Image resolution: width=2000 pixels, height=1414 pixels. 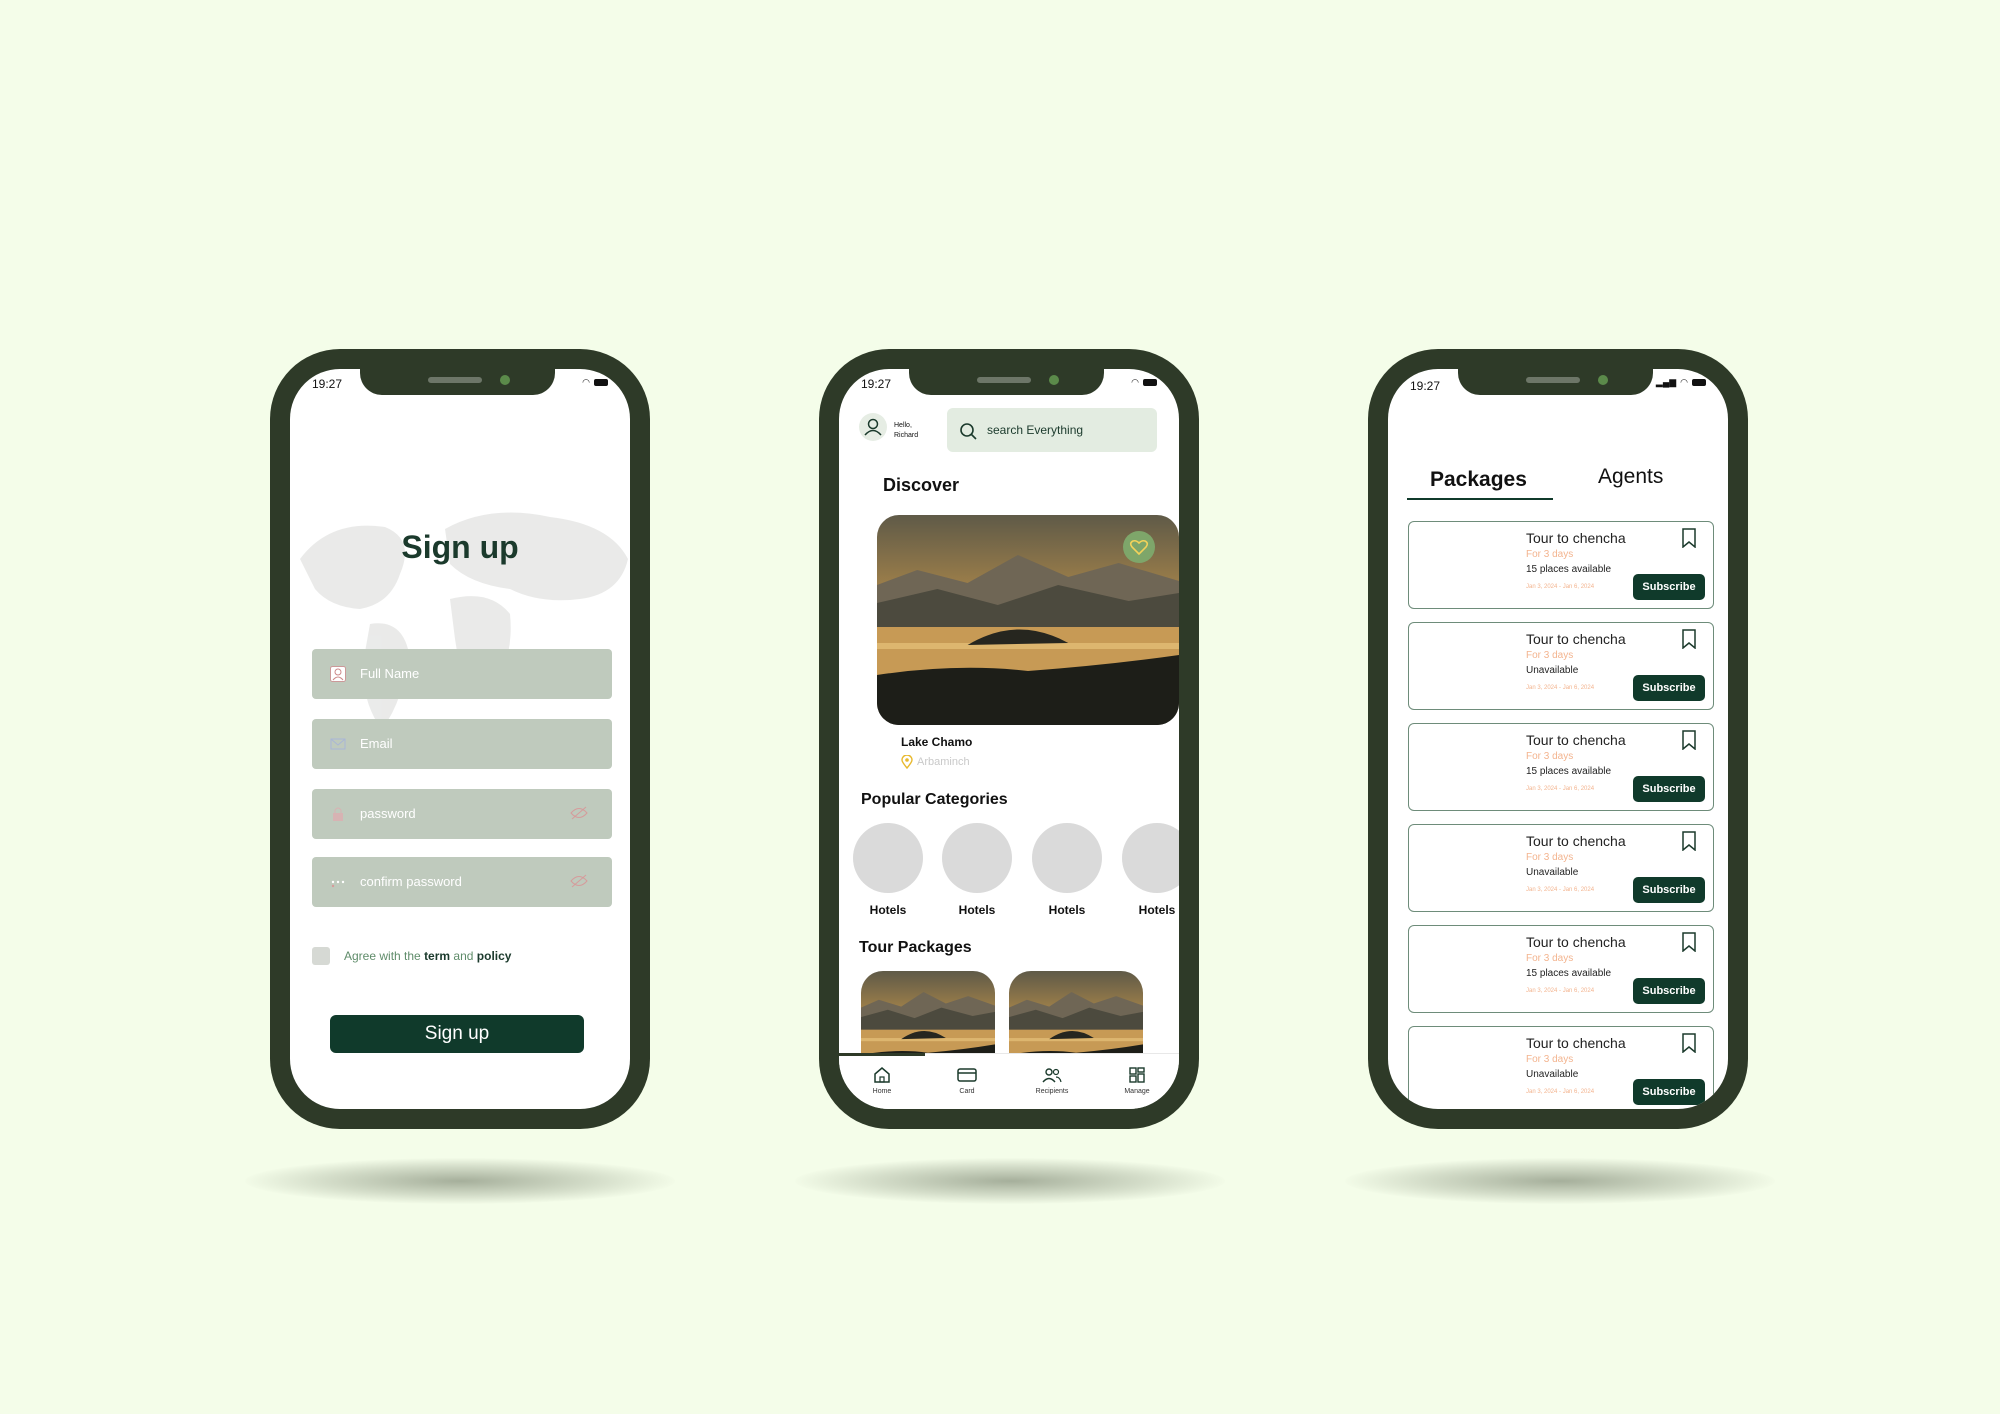 What do you see at coordinates (882, 1091) in the screenshot?
I see `tab-home-label: Home` at bounding box center [882, 1091].